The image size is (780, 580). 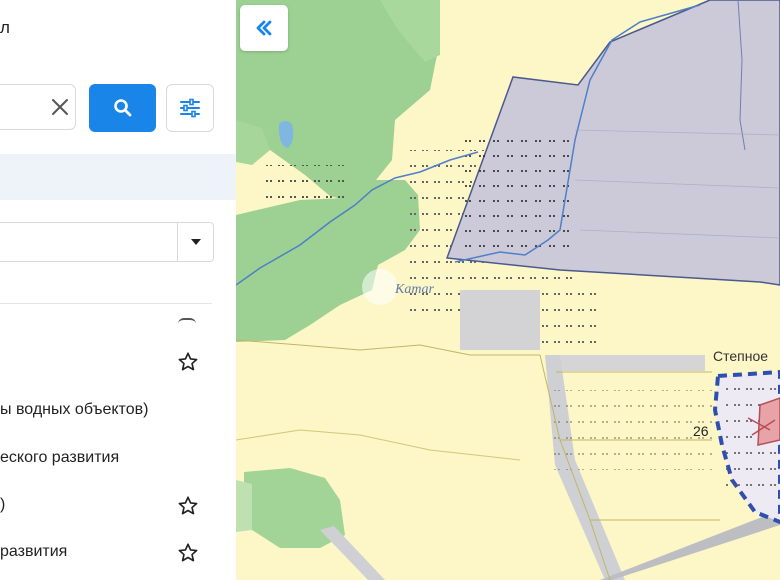 I want to click on list-item, so click(x=106, y=362).